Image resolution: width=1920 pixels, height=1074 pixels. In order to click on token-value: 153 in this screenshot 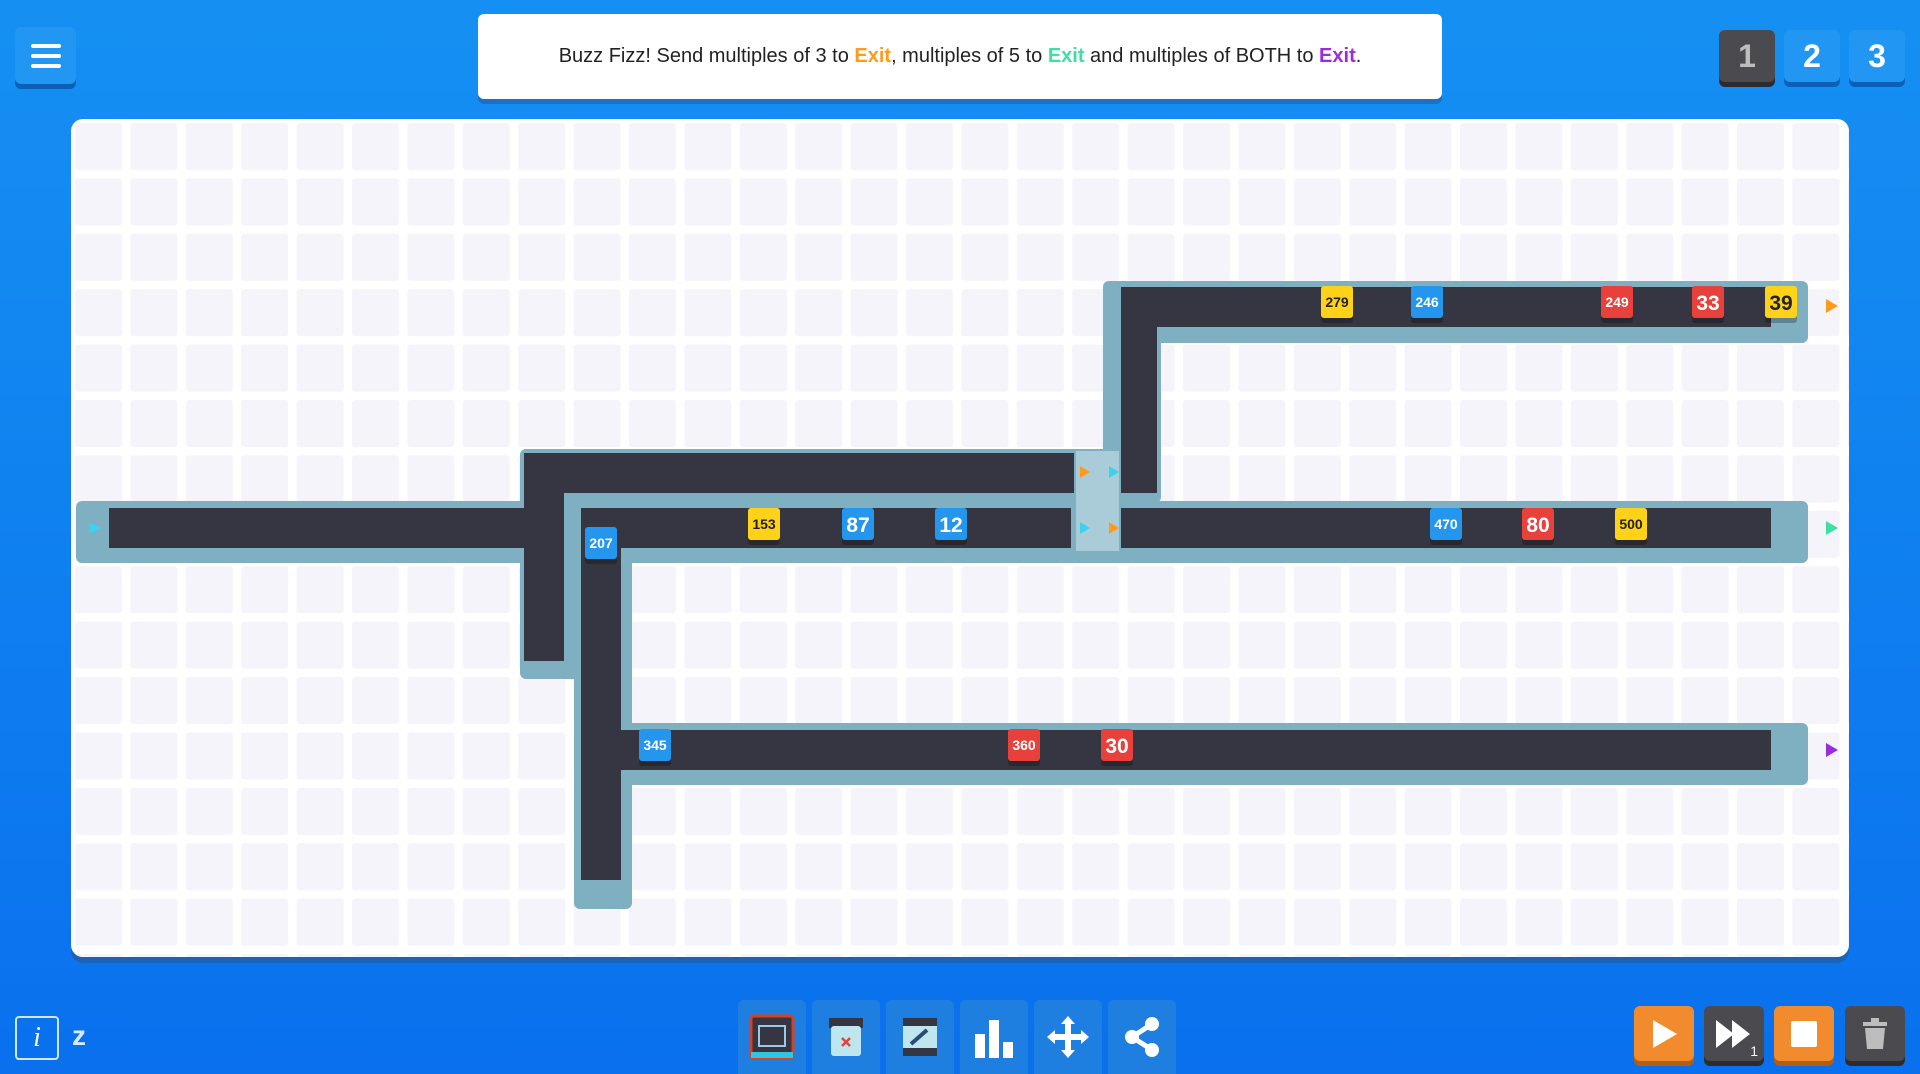, I will do `click(764, 524)`.